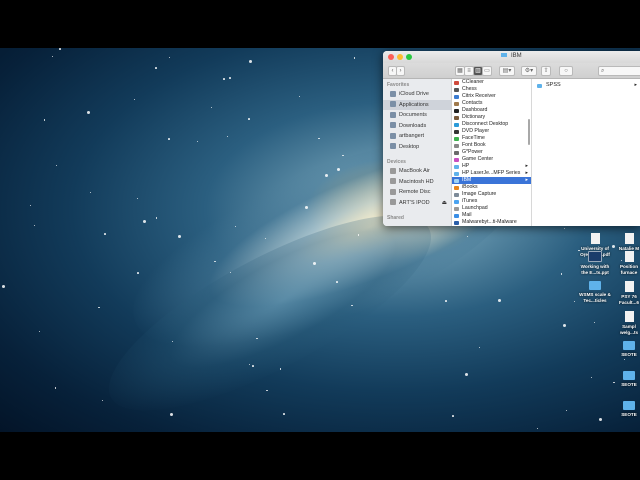  I want to click on desktop-icon, so click(393, 146).